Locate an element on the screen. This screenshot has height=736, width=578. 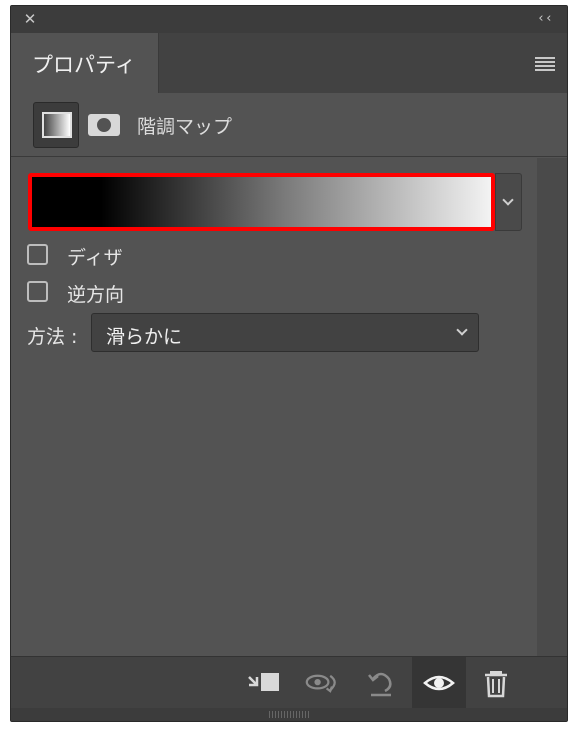
tab-row: プロパティ is located at coordinates (289, 63).